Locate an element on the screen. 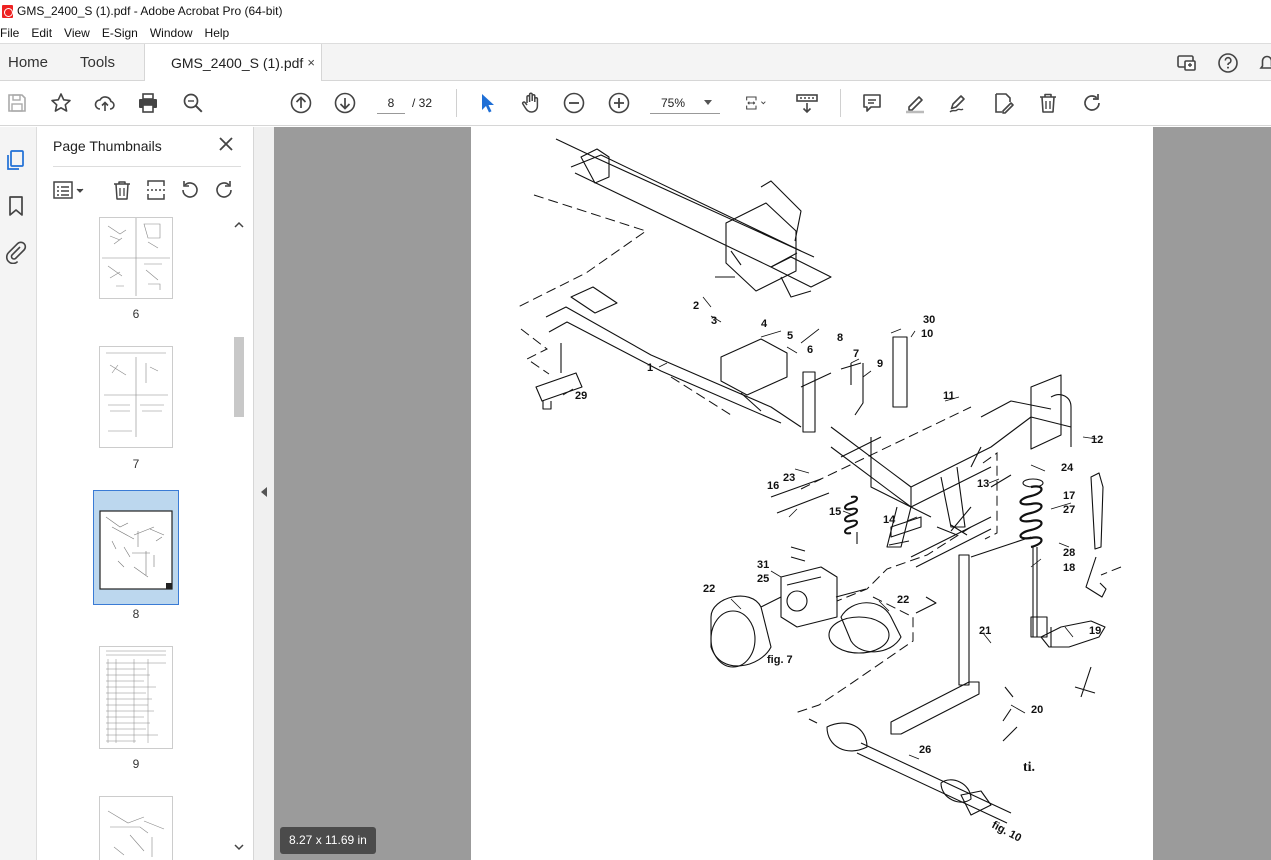  thumbnail-list: 6 7 8 9 is located at coordinates (142, 538).